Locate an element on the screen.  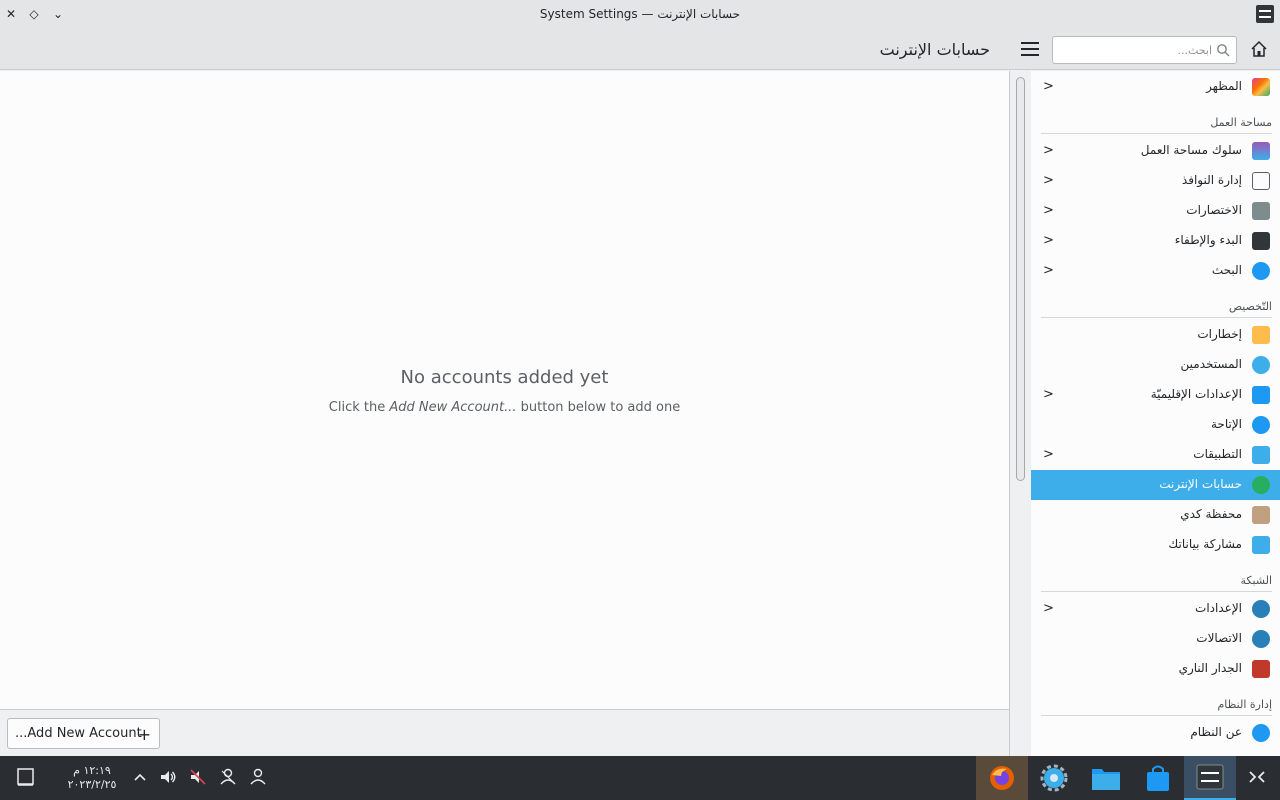
accessibility-icon is located at coordinates (1261, 425).